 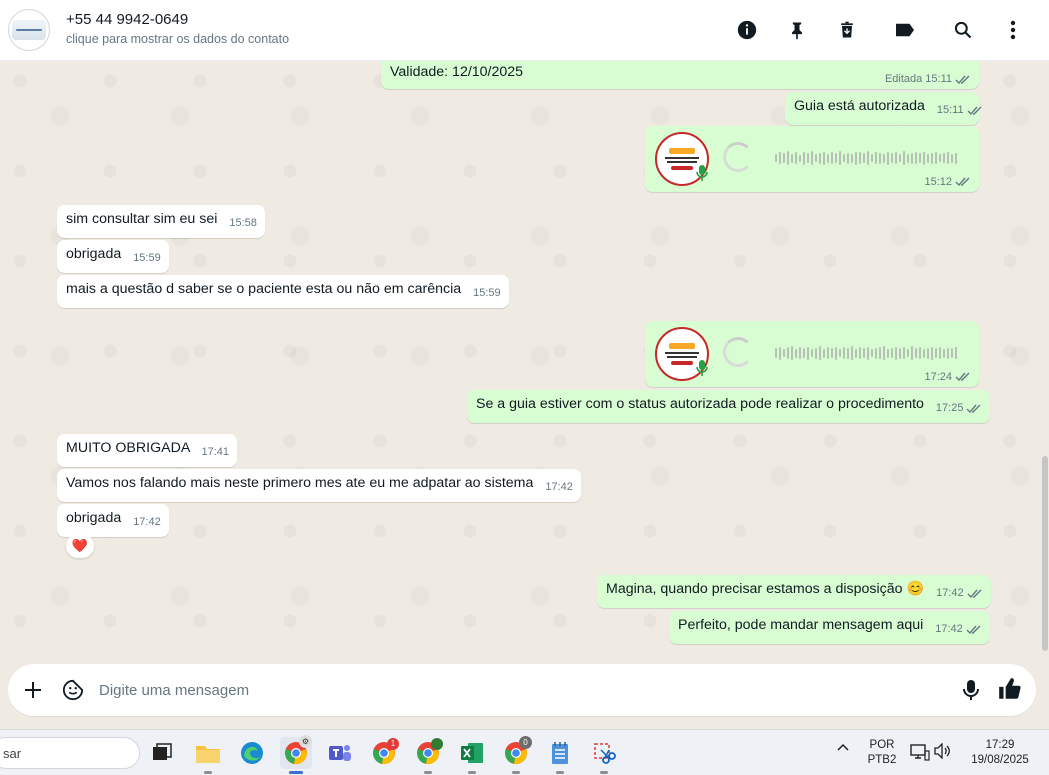 What do you see at coordinates (1045, 553) in the screenshot?
I see `scroll-thumb` at bounding box center [1045, 553].